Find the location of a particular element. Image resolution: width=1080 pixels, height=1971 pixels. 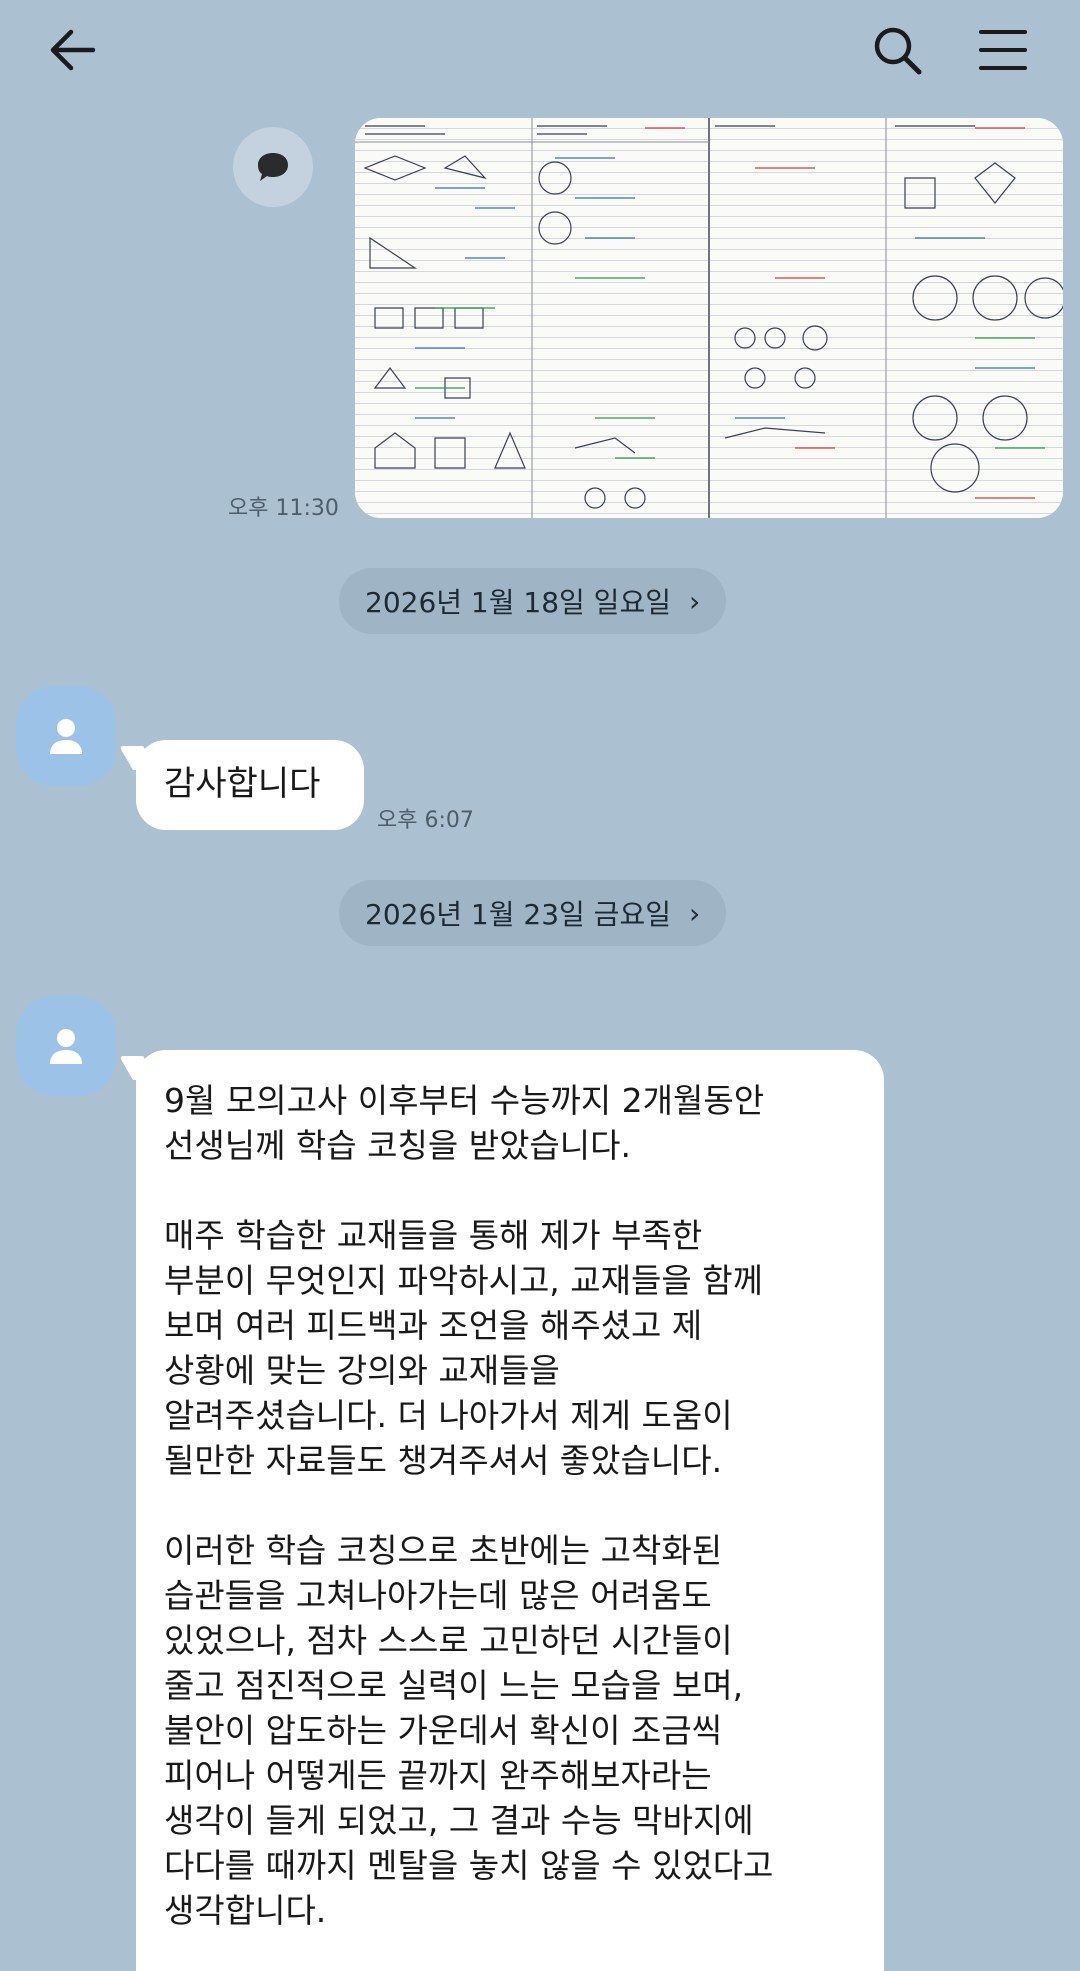

top-bar is located at coordinates (540, 50).